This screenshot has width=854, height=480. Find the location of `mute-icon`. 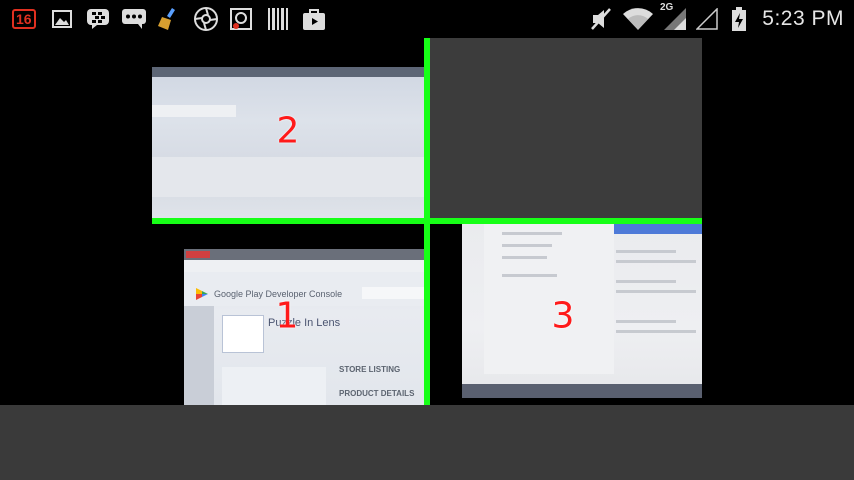

mute-icon is located at coordinates (601, 19).